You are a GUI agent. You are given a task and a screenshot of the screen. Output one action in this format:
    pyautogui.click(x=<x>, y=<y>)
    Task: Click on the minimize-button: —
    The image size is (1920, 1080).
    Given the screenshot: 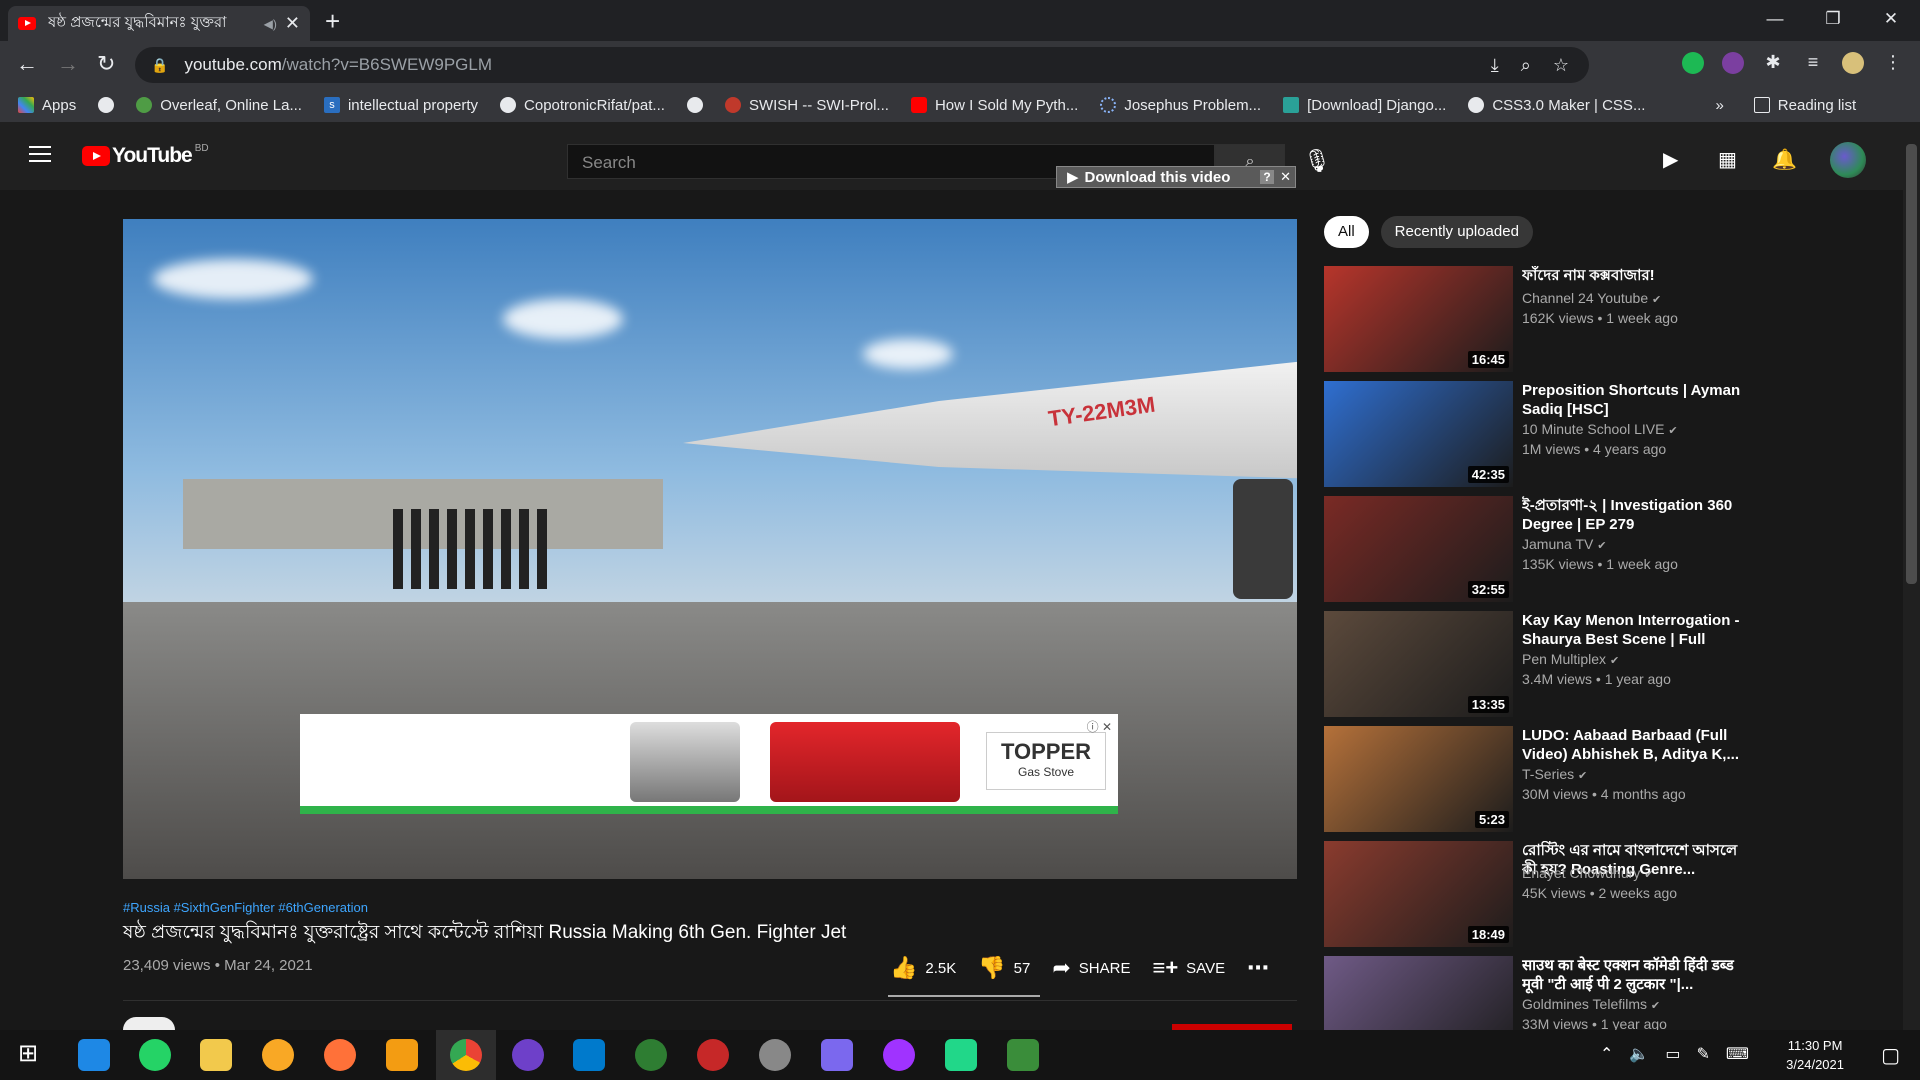 What is the action you would take?
    pyautogui.click(x=1775, y=19)
    